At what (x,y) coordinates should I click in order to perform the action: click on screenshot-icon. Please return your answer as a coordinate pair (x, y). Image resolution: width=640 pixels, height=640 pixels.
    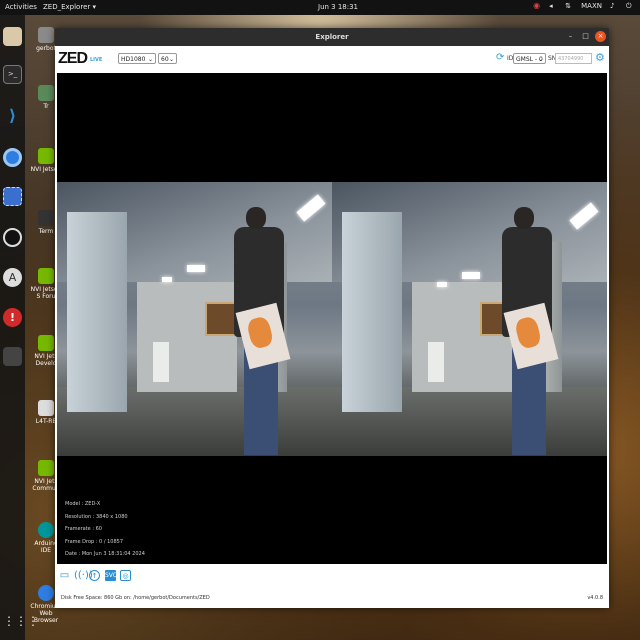
    Looking at the image, I should click on (12, 196).